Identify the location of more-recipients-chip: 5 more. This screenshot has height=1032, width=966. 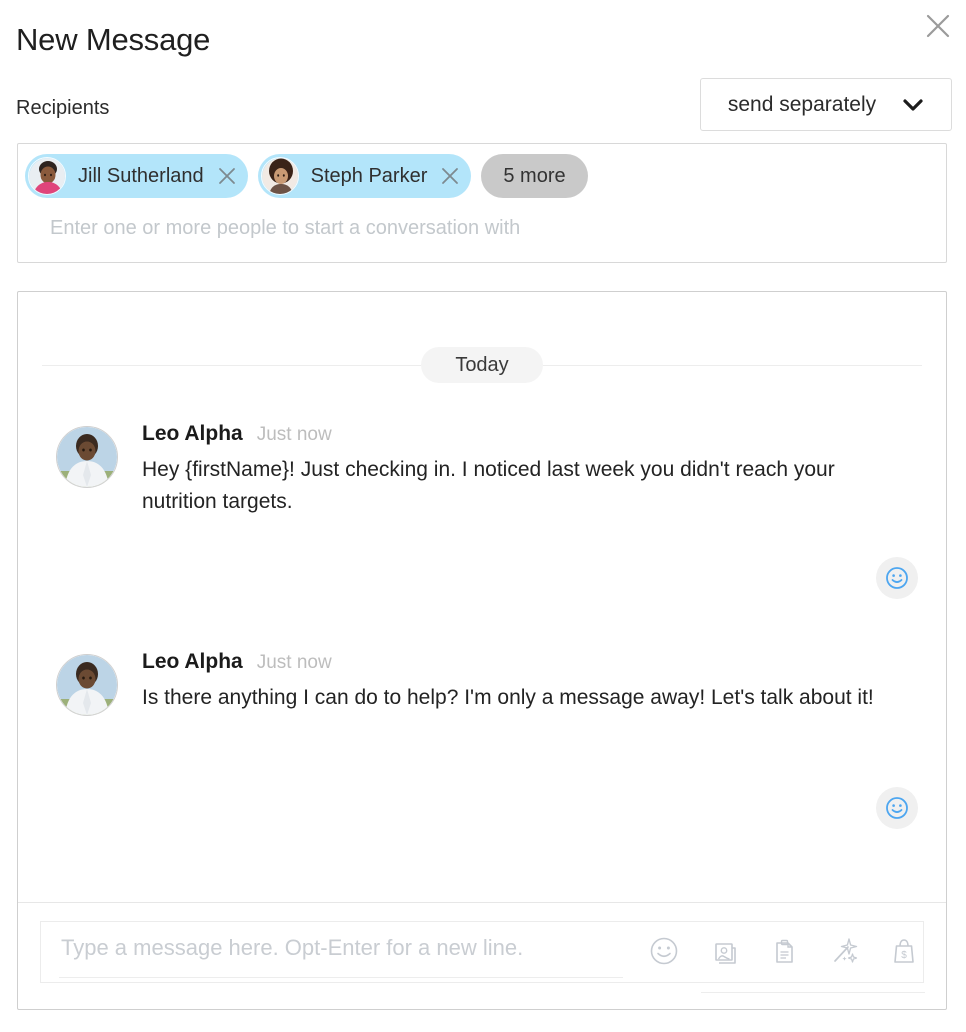
(534, 176).